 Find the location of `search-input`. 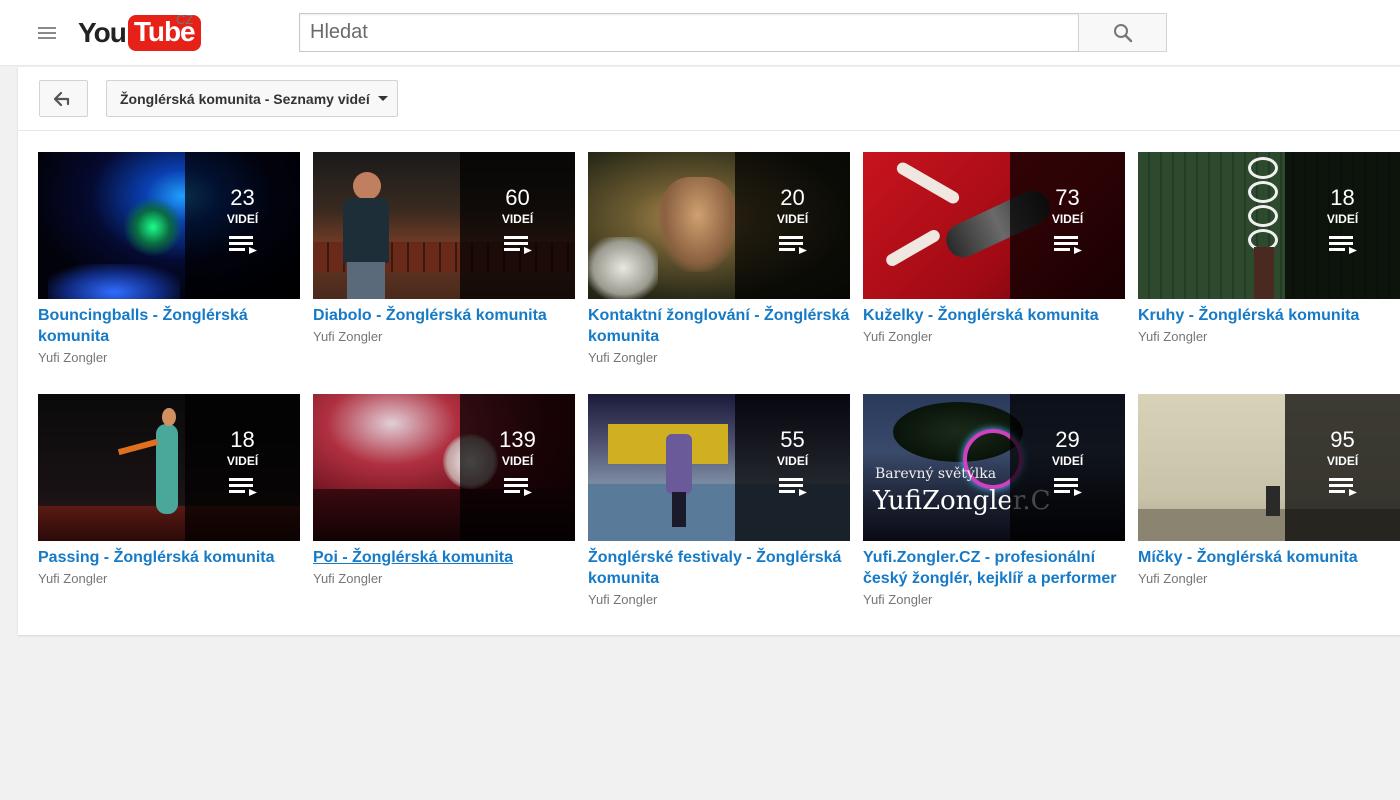

search-input is located at coordinates (689, 32).